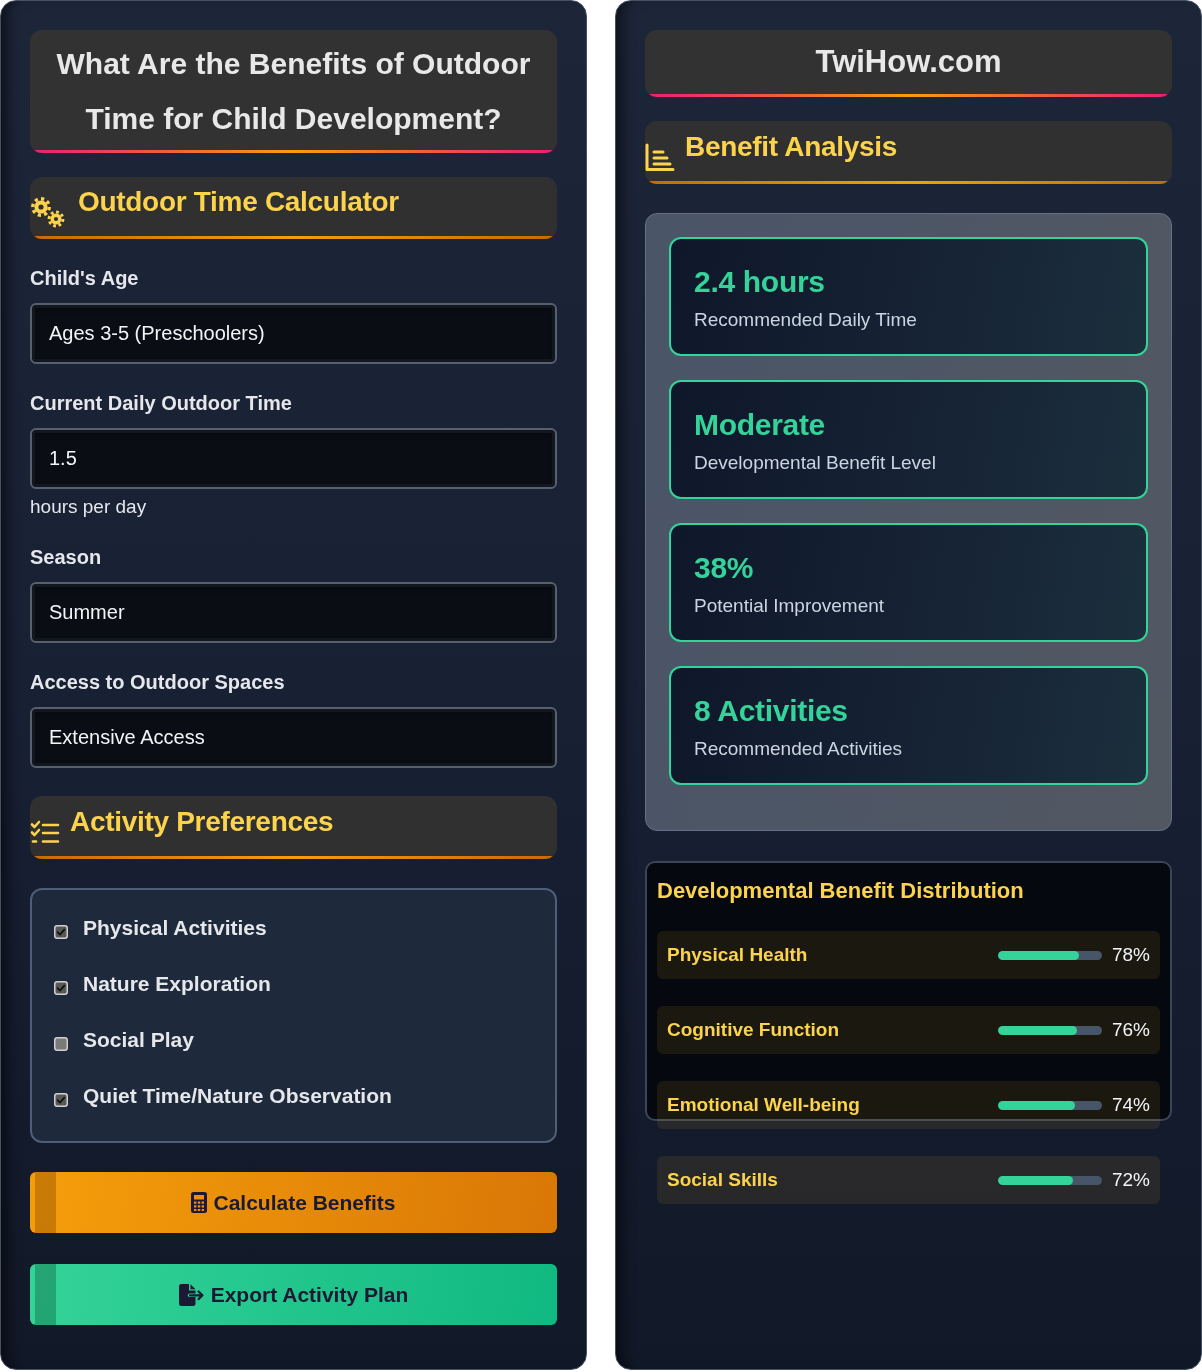 The image size is (1202, 1372). I want to click on calculator-icon, so click(199, 1202).